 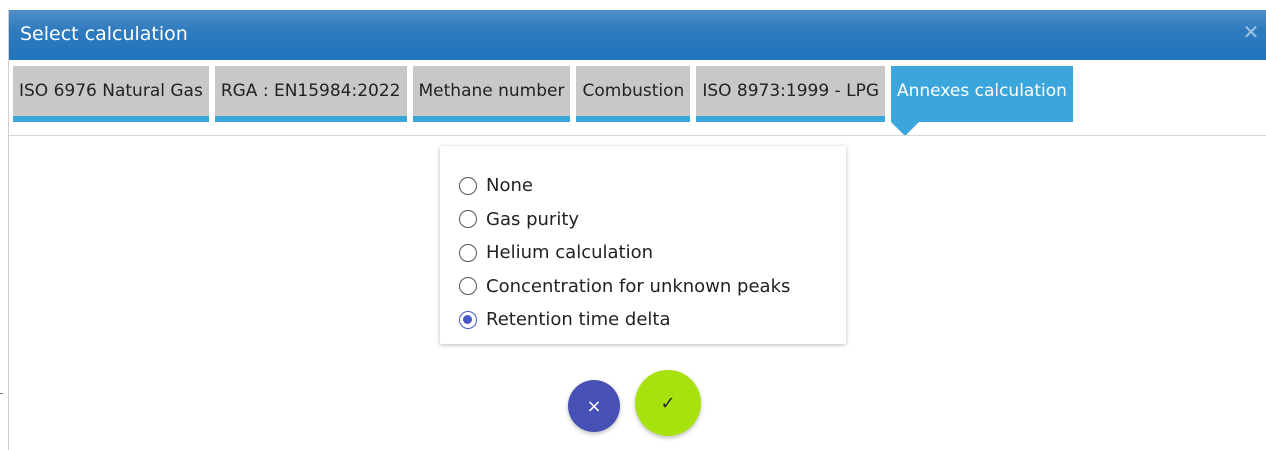 I want to click on confirm-button: ✓, so click(x=668, y=403).